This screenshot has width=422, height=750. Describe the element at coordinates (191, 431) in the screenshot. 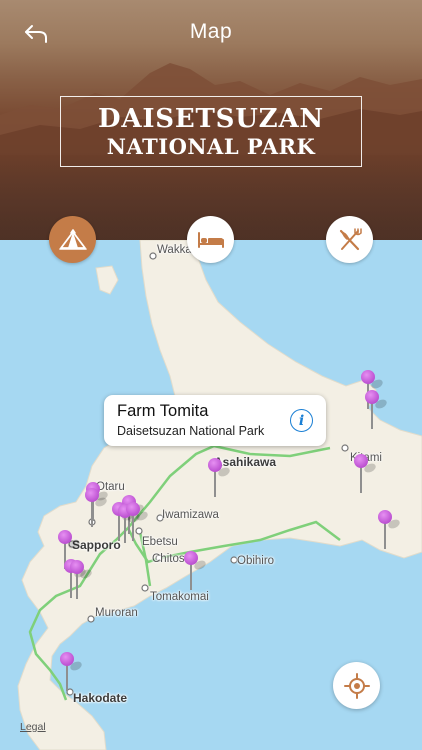

I see `callout-subtitle: Daisetsuzan National Park` at that location.